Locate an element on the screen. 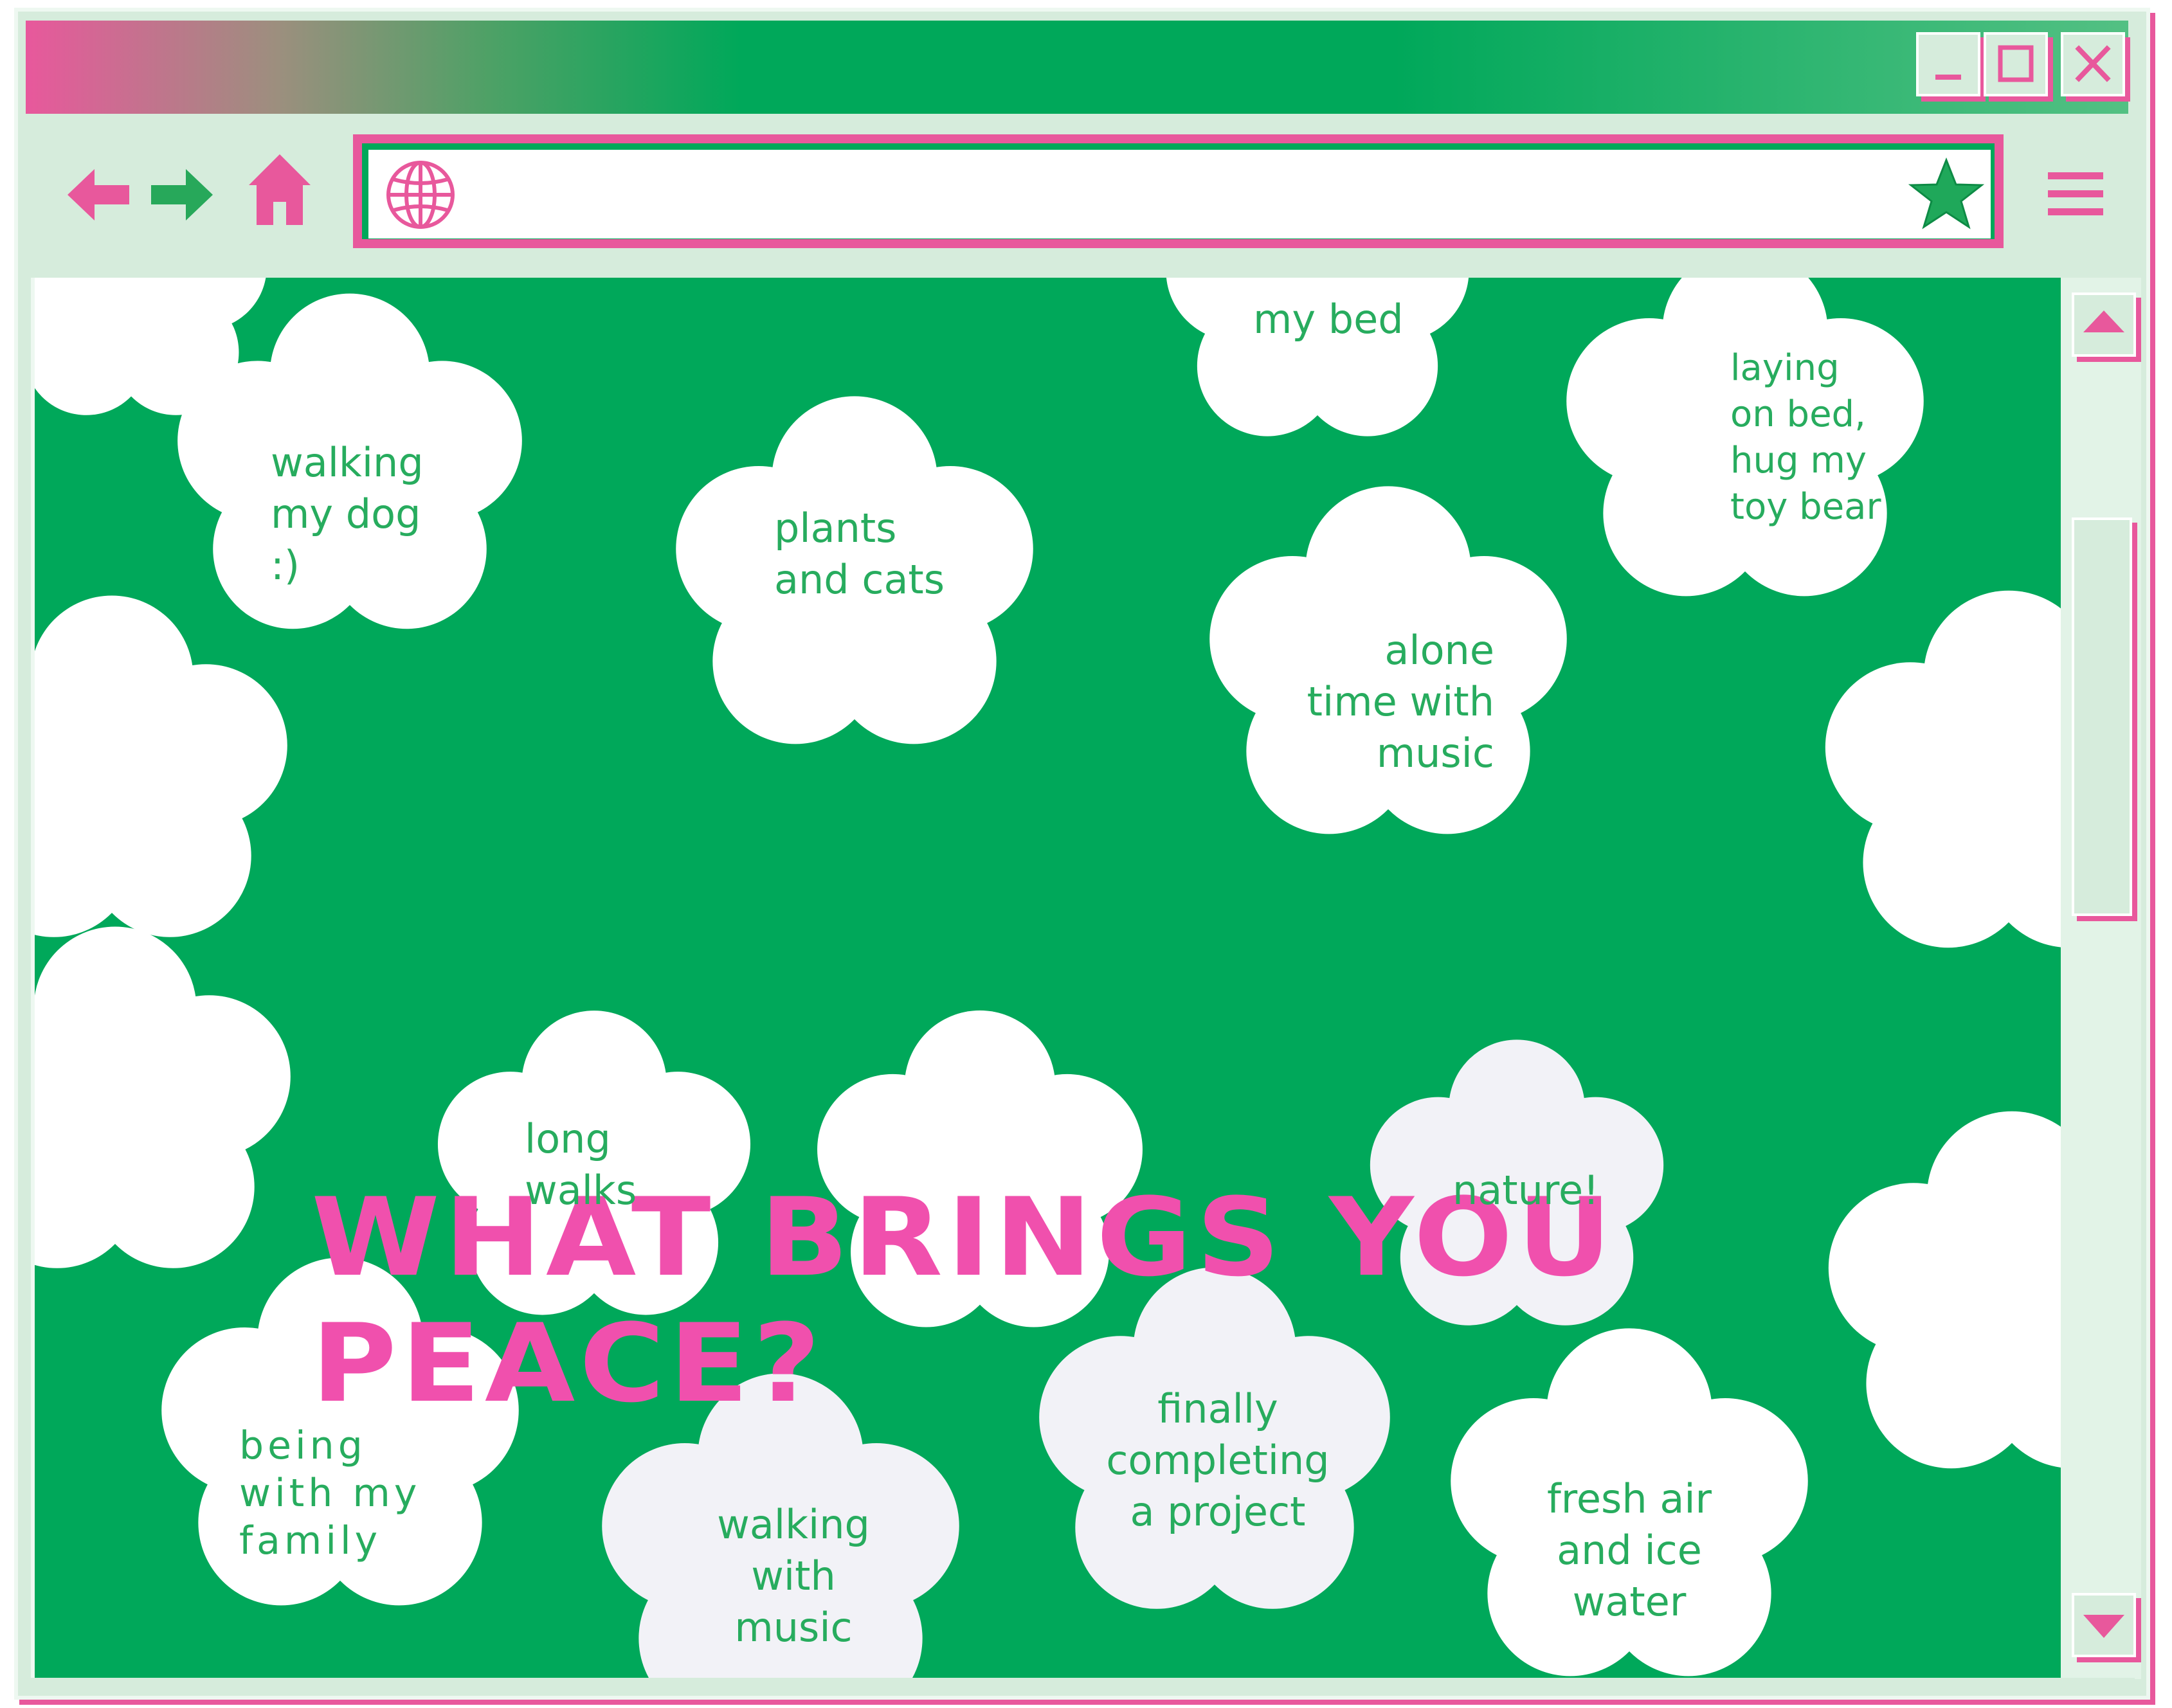  note-fresh-air-and-ice-water: fresh air and ice water is located at coordinates (1629, 1550).